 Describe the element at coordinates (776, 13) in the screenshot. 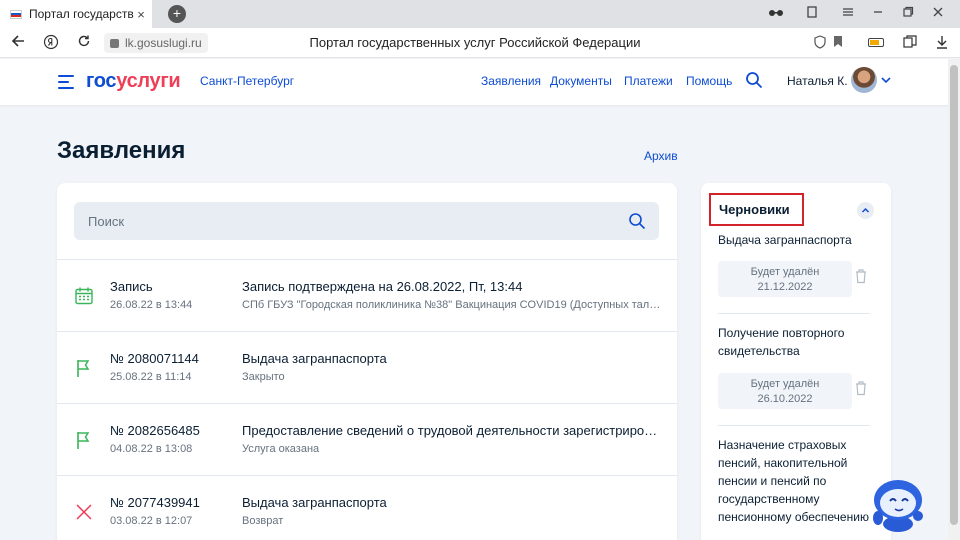

I see `reader-glasses-icon` at that location.